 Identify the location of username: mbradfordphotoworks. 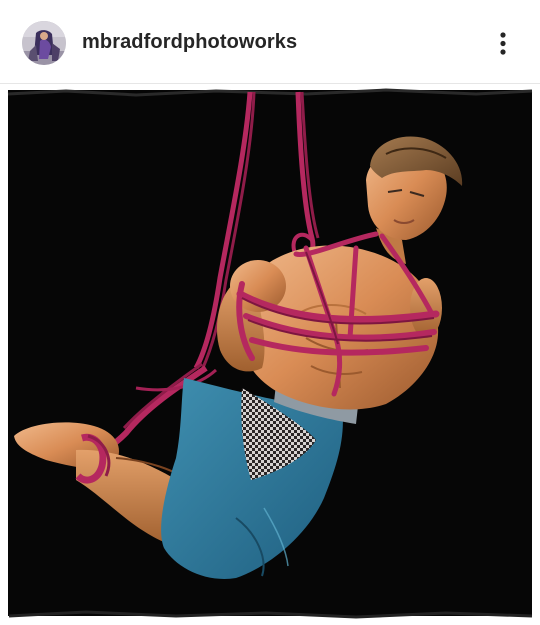
(189, 42).